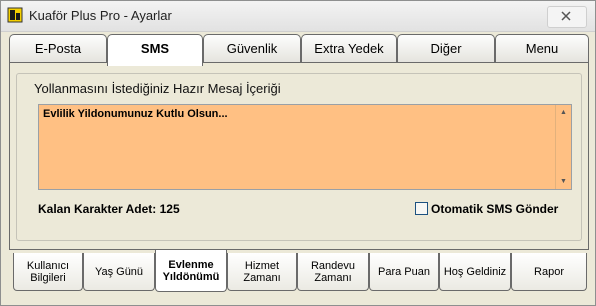  What do you see at coordinates (262, 265) in the screenshot?
I see `tab-label-line1: Hizmet` at bounding box center [262, 265].